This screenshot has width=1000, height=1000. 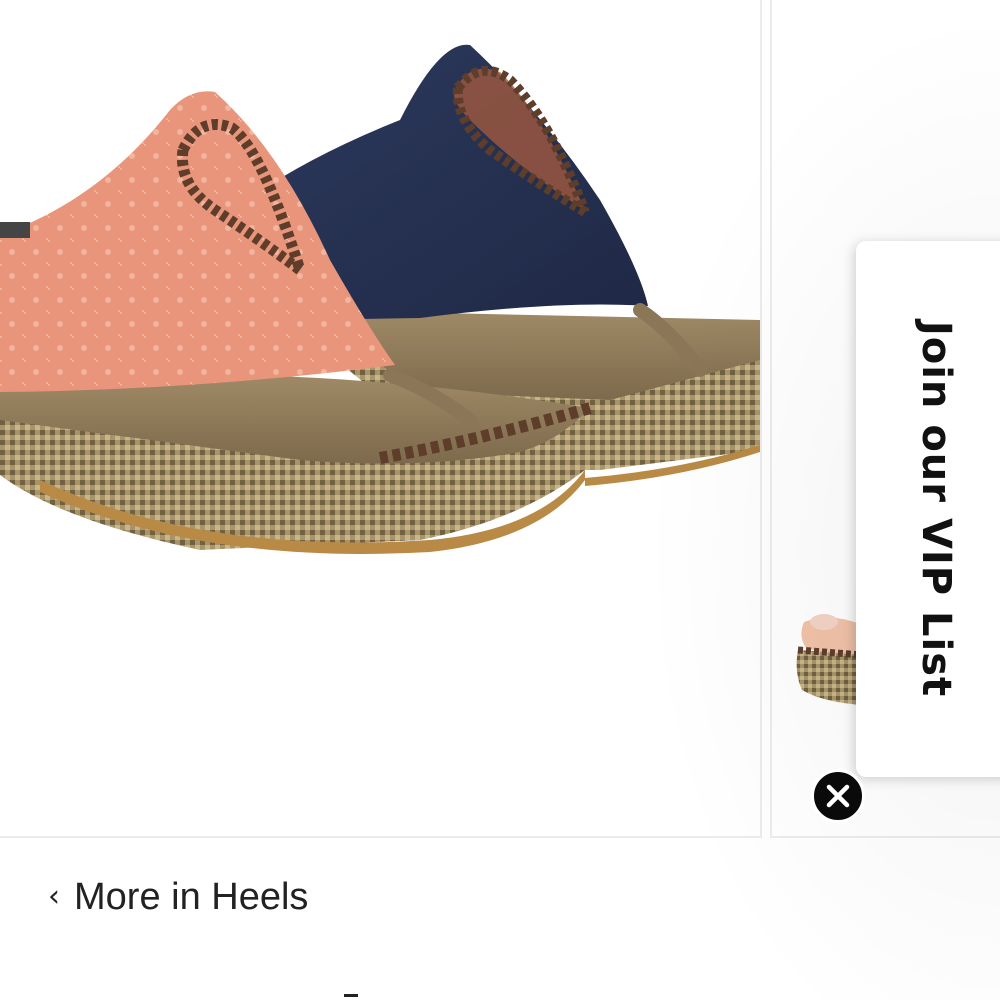 What do you see at coordinates (936, 509) in the screenshot?
I see `vip-signup-label: Join our VIP List` at bounding box center [936, 509].